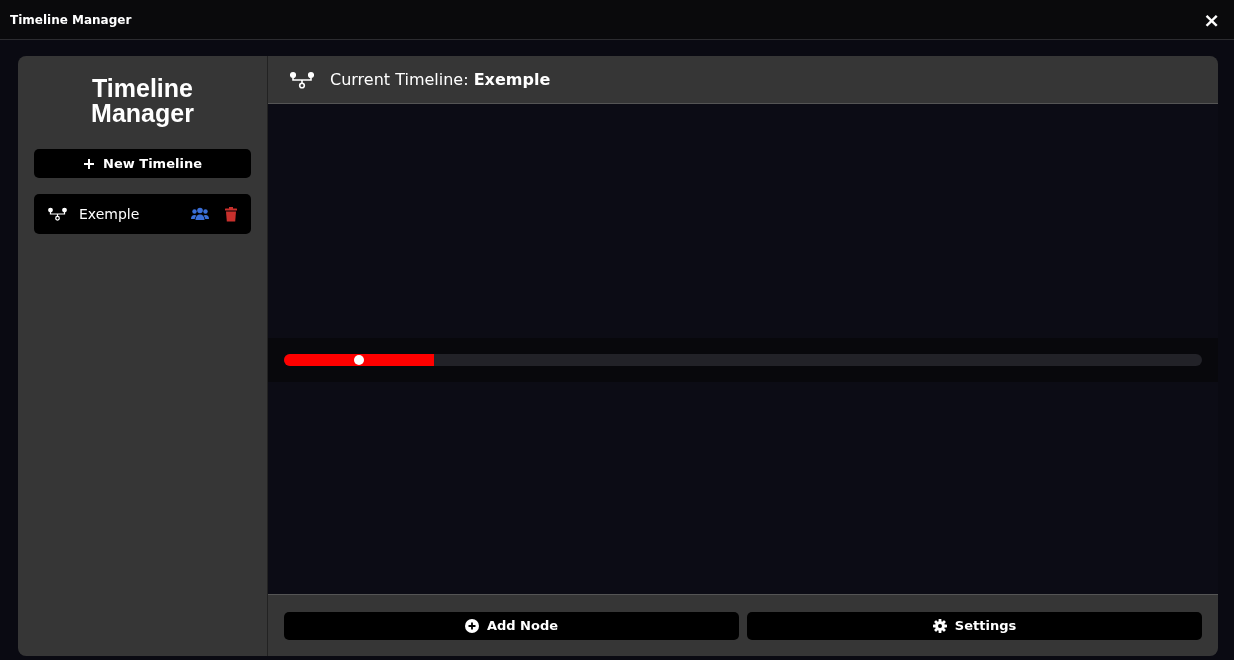 The image size is (1234, 660). I want to click on close-button: ×, so click(1211, 19).